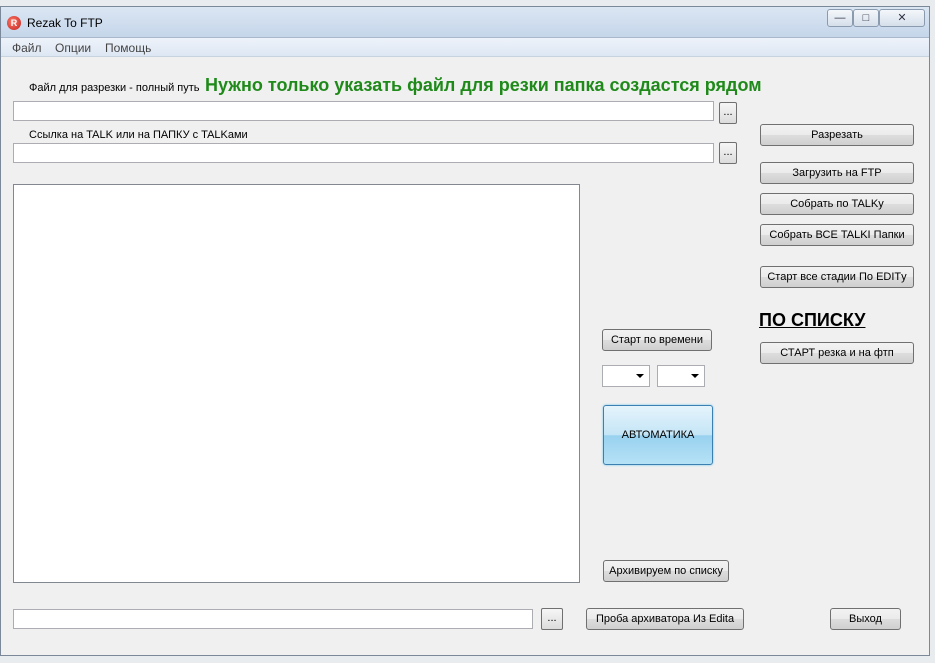  What do you see at coordinates (138, 135) in the screenshot?
I see `talk-path-label: Ссылка на TALK или на ПАПКУ с TALKами` at bounding box center [138, 135].